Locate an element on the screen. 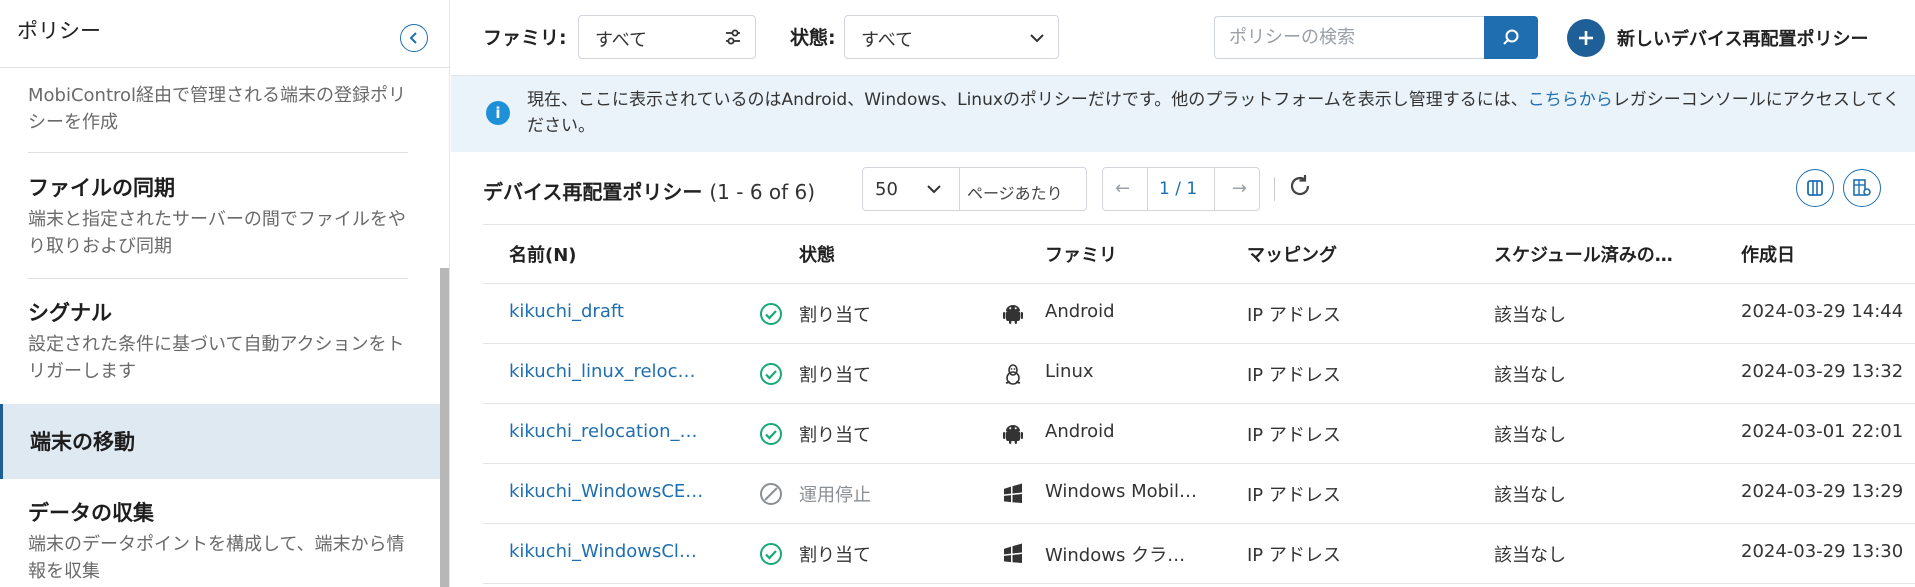  policy-search-input is located at coordinates (1335, 37).